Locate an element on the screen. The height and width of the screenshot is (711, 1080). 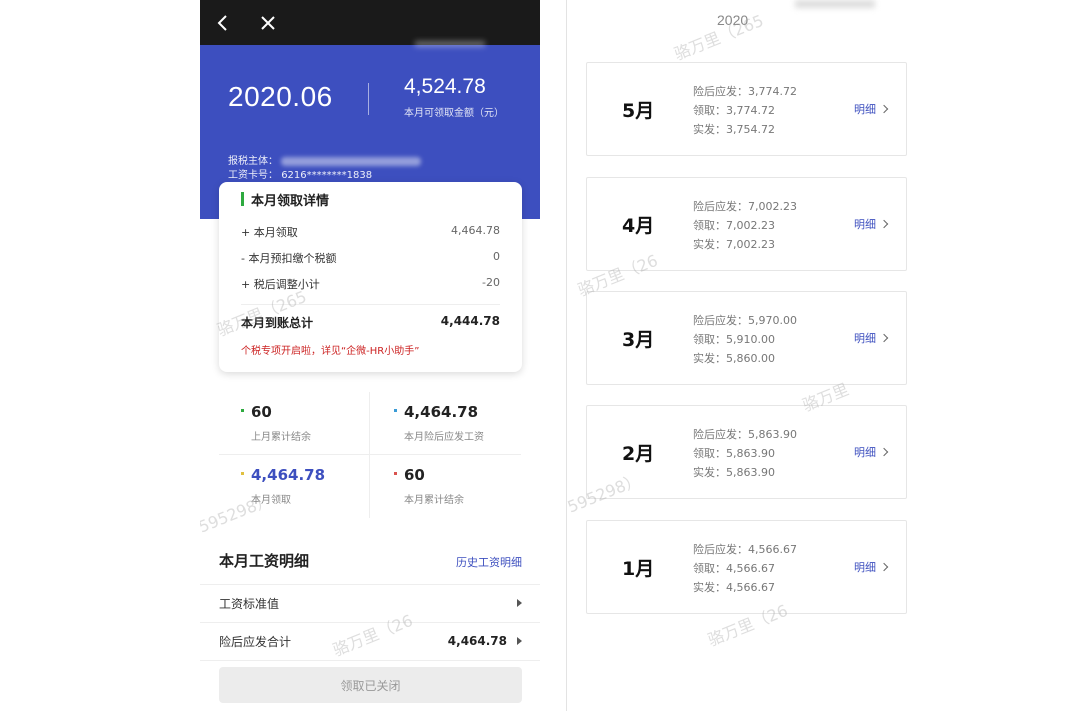
month-paid: 实发：5,863.90 is located at coordinates (734, 472).